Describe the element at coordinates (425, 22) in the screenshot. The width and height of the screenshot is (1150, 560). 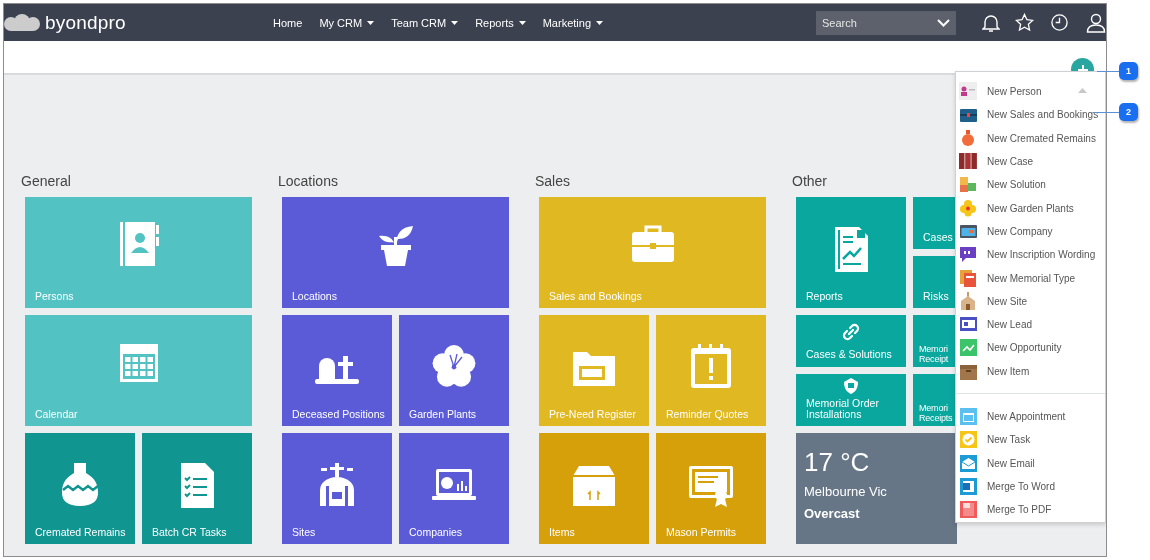
I see `nav-link: Team CRM` at that location.